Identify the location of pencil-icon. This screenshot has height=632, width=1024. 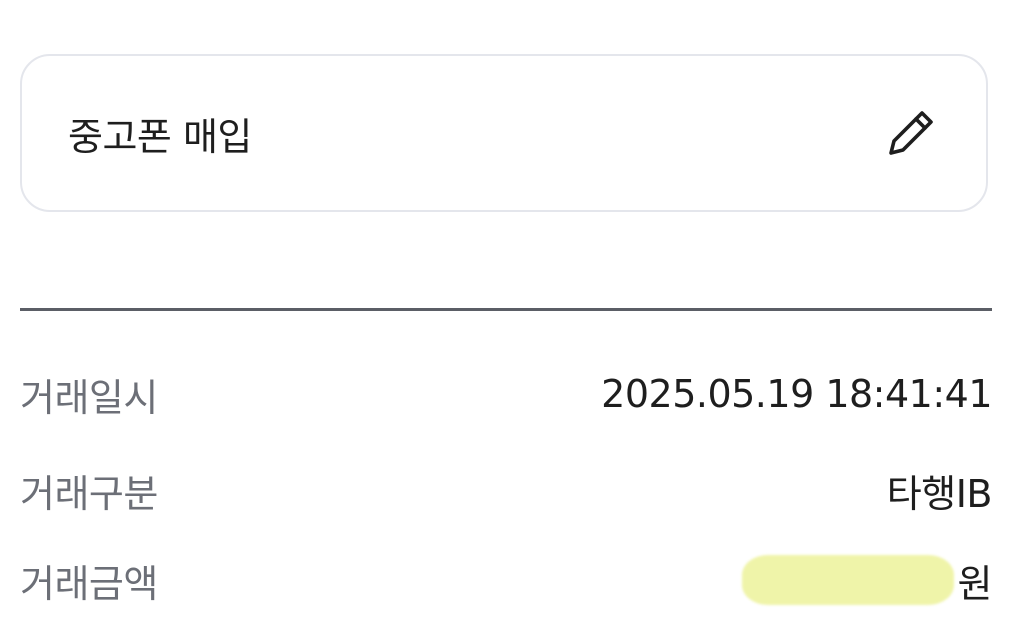
(911, 133).